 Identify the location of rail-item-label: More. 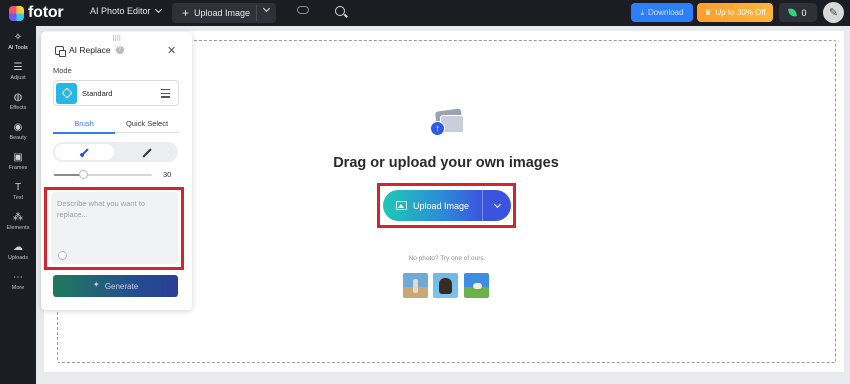
(18, 288).